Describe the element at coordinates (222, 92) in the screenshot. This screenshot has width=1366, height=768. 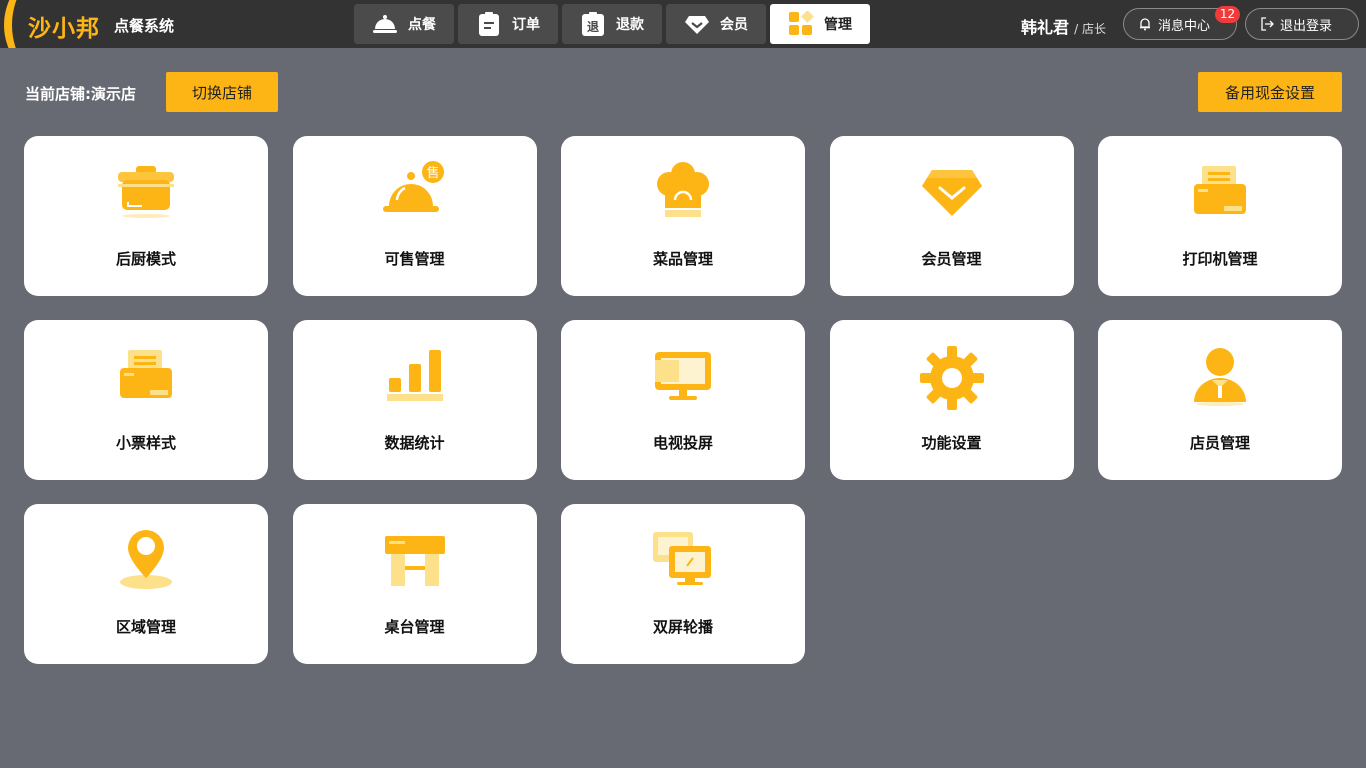
I see `switch-store-button: 切换店铺` at that location.